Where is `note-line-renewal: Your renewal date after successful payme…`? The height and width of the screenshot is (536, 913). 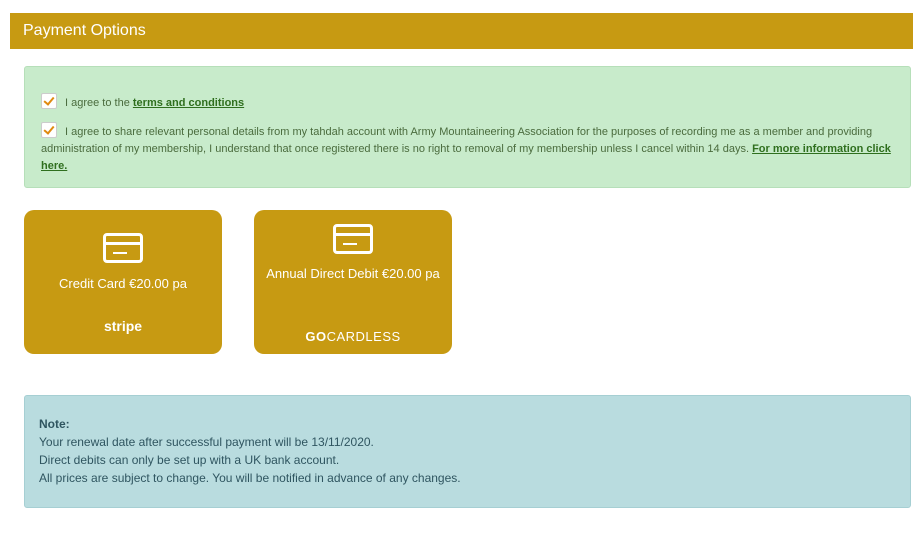 note-line-renewal: Your renewal date after successful payme… is located at coordinates (206, 442).